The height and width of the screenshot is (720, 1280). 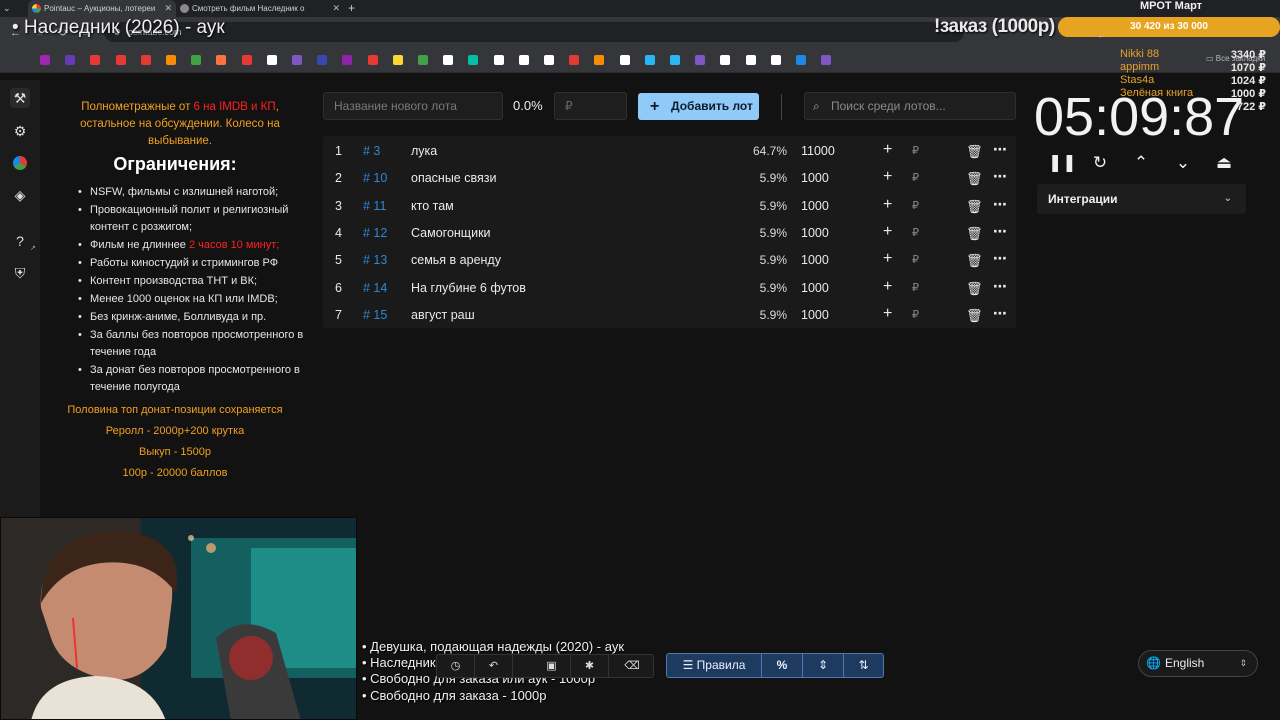 I want to click on lot-name: Самогонщики, so click(x=451, y=233).